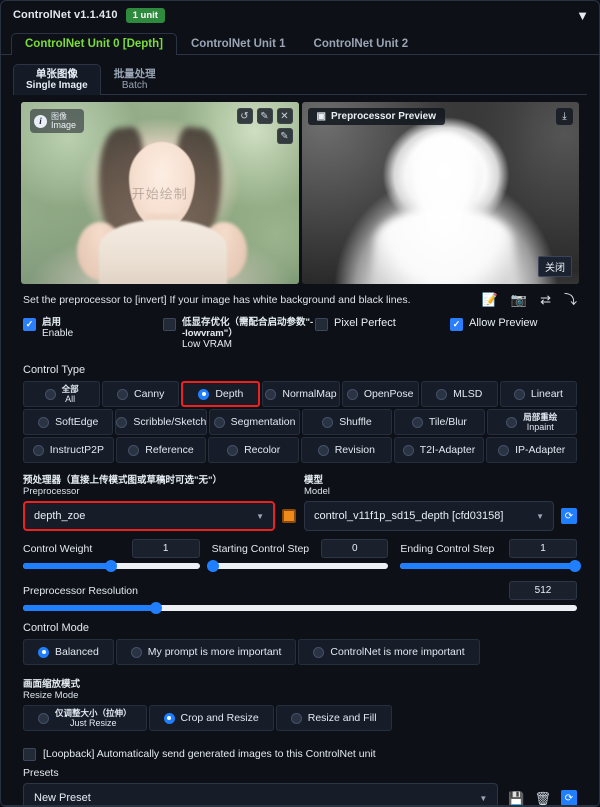 This screenshot has width=600, height=807. I want to click on radio-recolor, so click(233, 450).